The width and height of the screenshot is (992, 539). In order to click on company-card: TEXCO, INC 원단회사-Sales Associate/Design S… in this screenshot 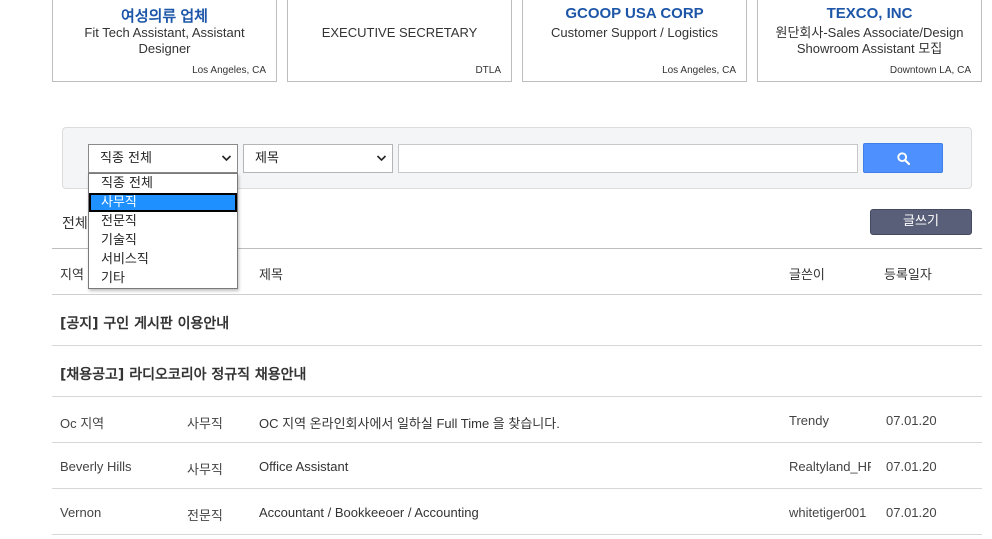, I will do `click(869, 41)`.